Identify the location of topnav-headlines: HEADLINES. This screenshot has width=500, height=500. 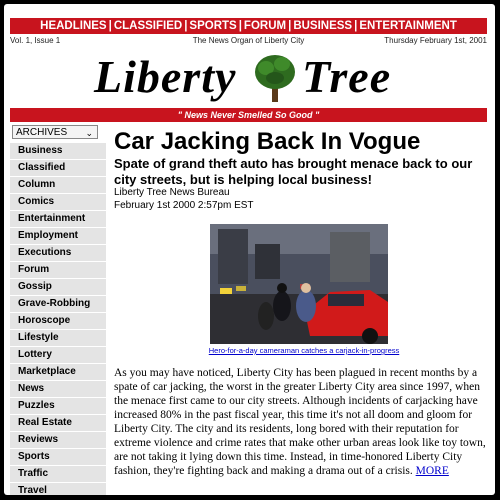
(73, 26).